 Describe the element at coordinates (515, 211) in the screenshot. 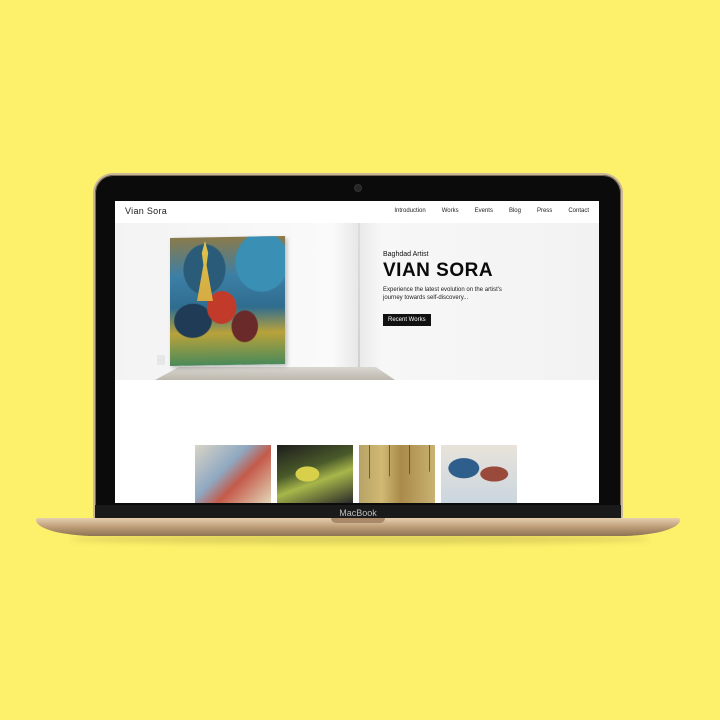

I see `nav-blog: Blog` at that location.